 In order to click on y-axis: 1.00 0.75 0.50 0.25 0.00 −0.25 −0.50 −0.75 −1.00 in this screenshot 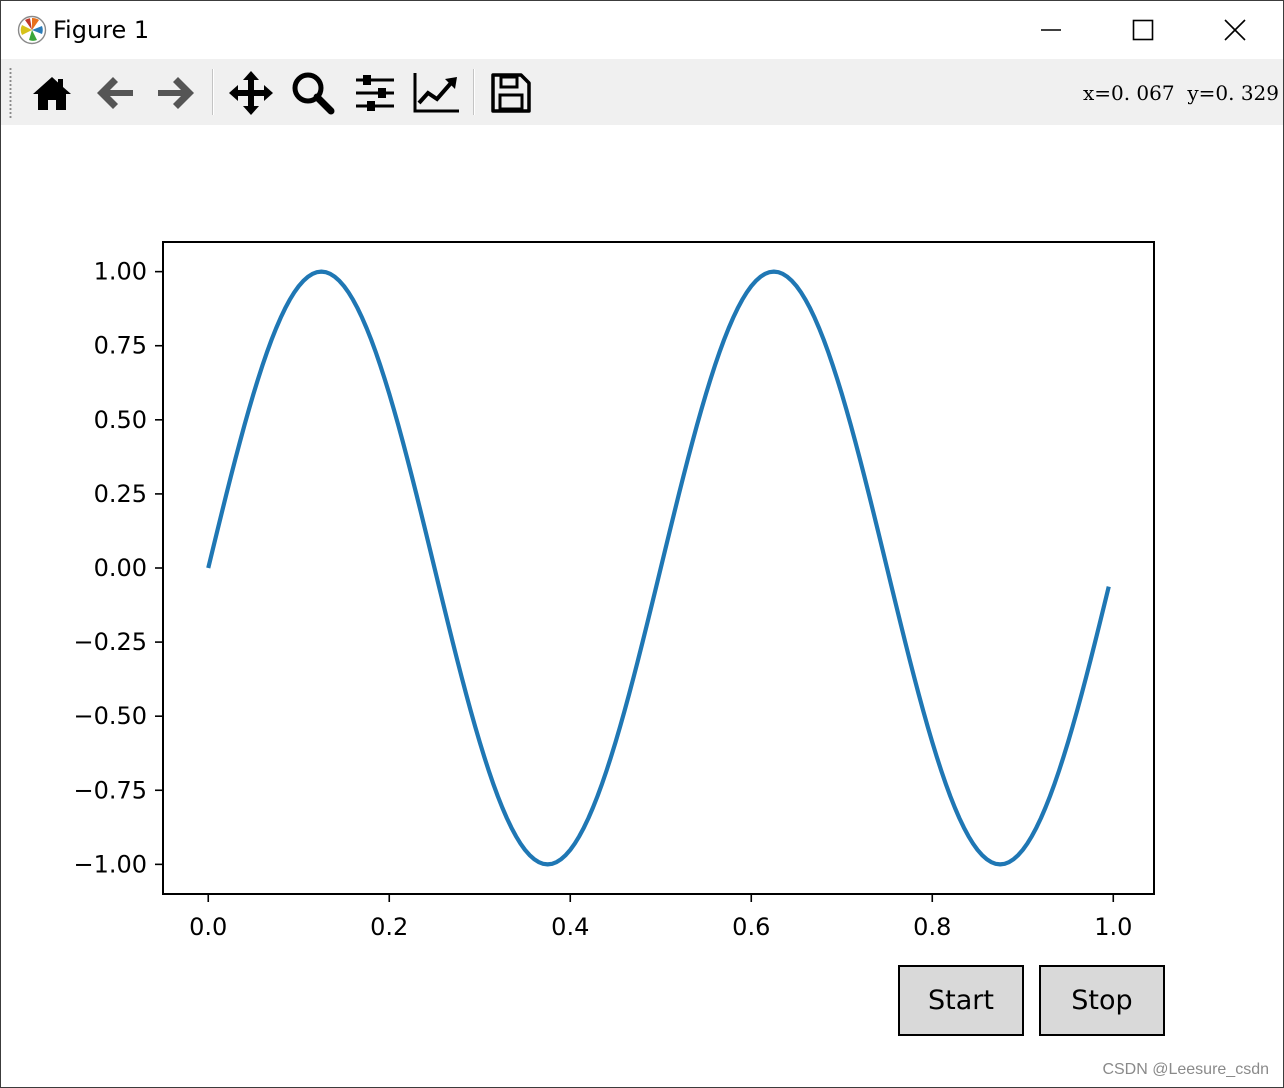, I will do `click(118, 568)`.